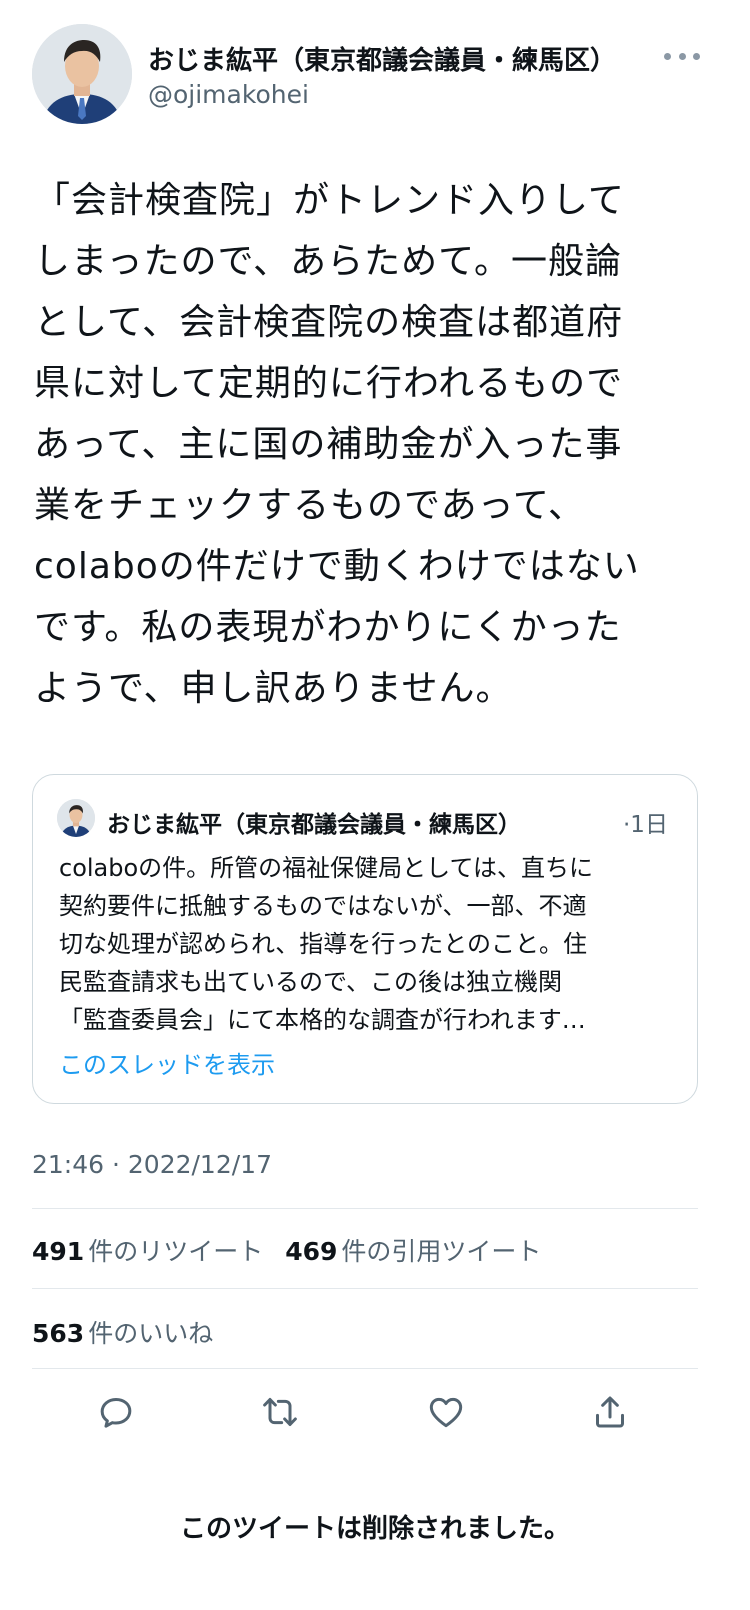  I want to click on retweet-icon, so click(280, 1412).